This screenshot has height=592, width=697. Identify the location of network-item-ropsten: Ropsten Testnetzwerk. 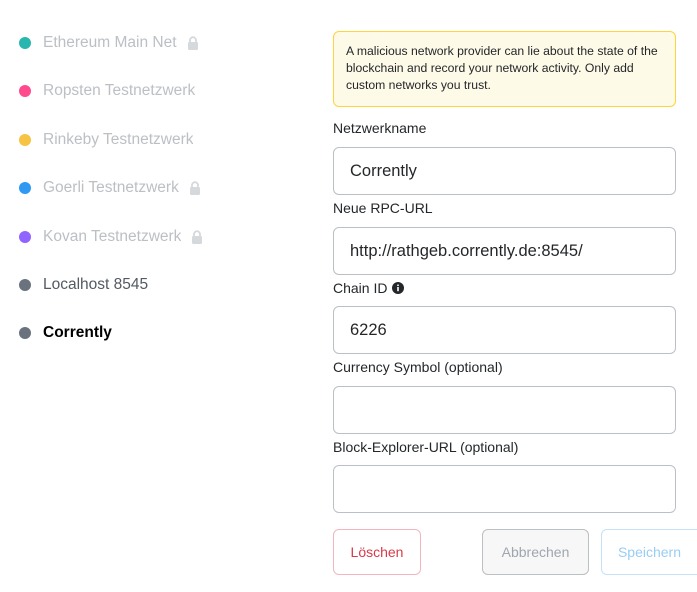
(107, 91).